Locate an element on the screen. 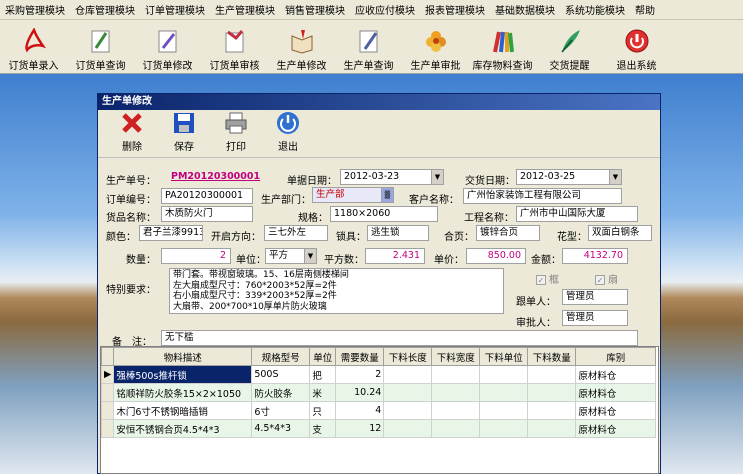  delete-button: 删除 is located at coordinates (132, 133).